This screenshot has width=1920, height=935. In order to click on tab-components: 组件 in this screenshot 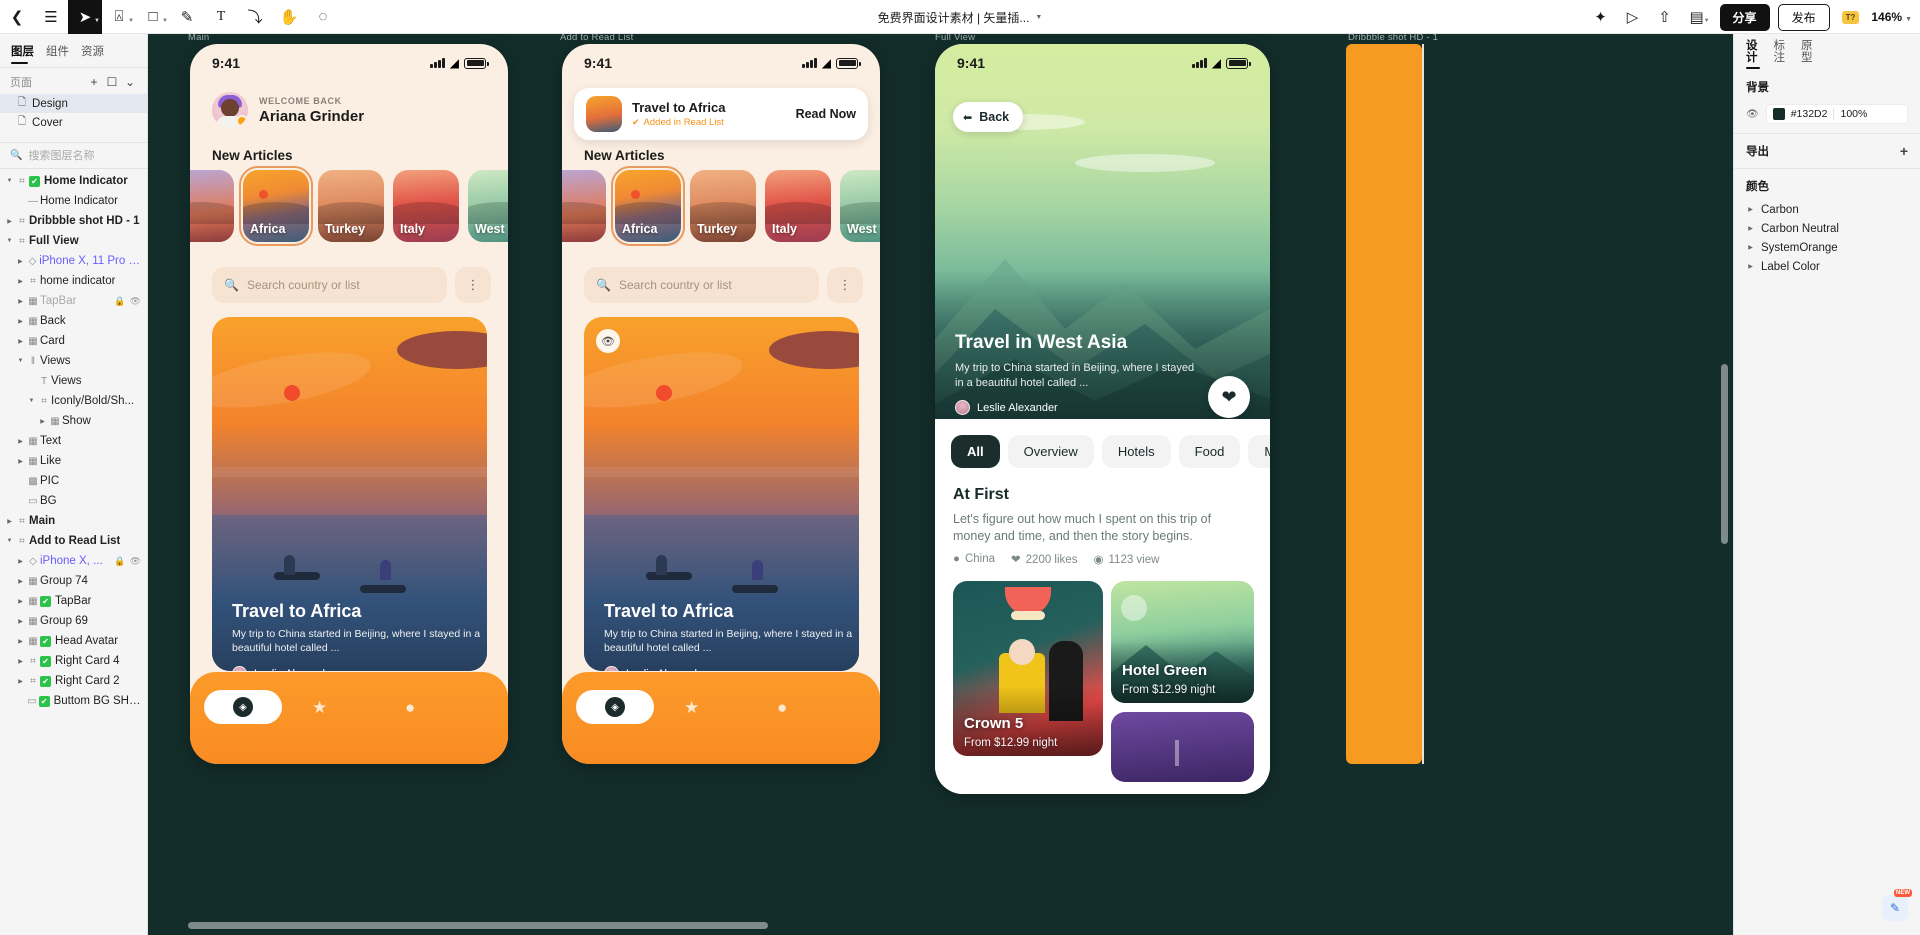, I will do `click(60, 52)`.